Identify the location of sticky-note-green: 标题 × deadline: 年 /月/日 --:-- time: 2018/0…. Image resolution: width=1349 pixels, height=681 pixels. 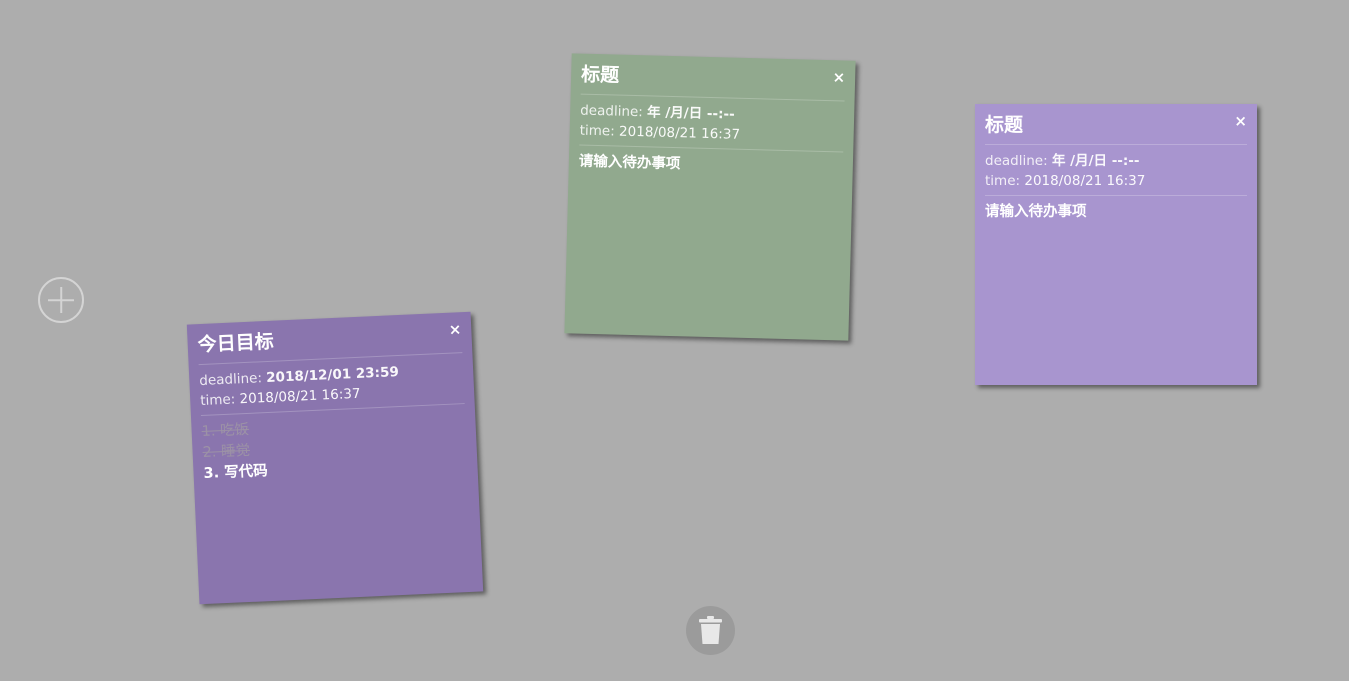
(710, 197).